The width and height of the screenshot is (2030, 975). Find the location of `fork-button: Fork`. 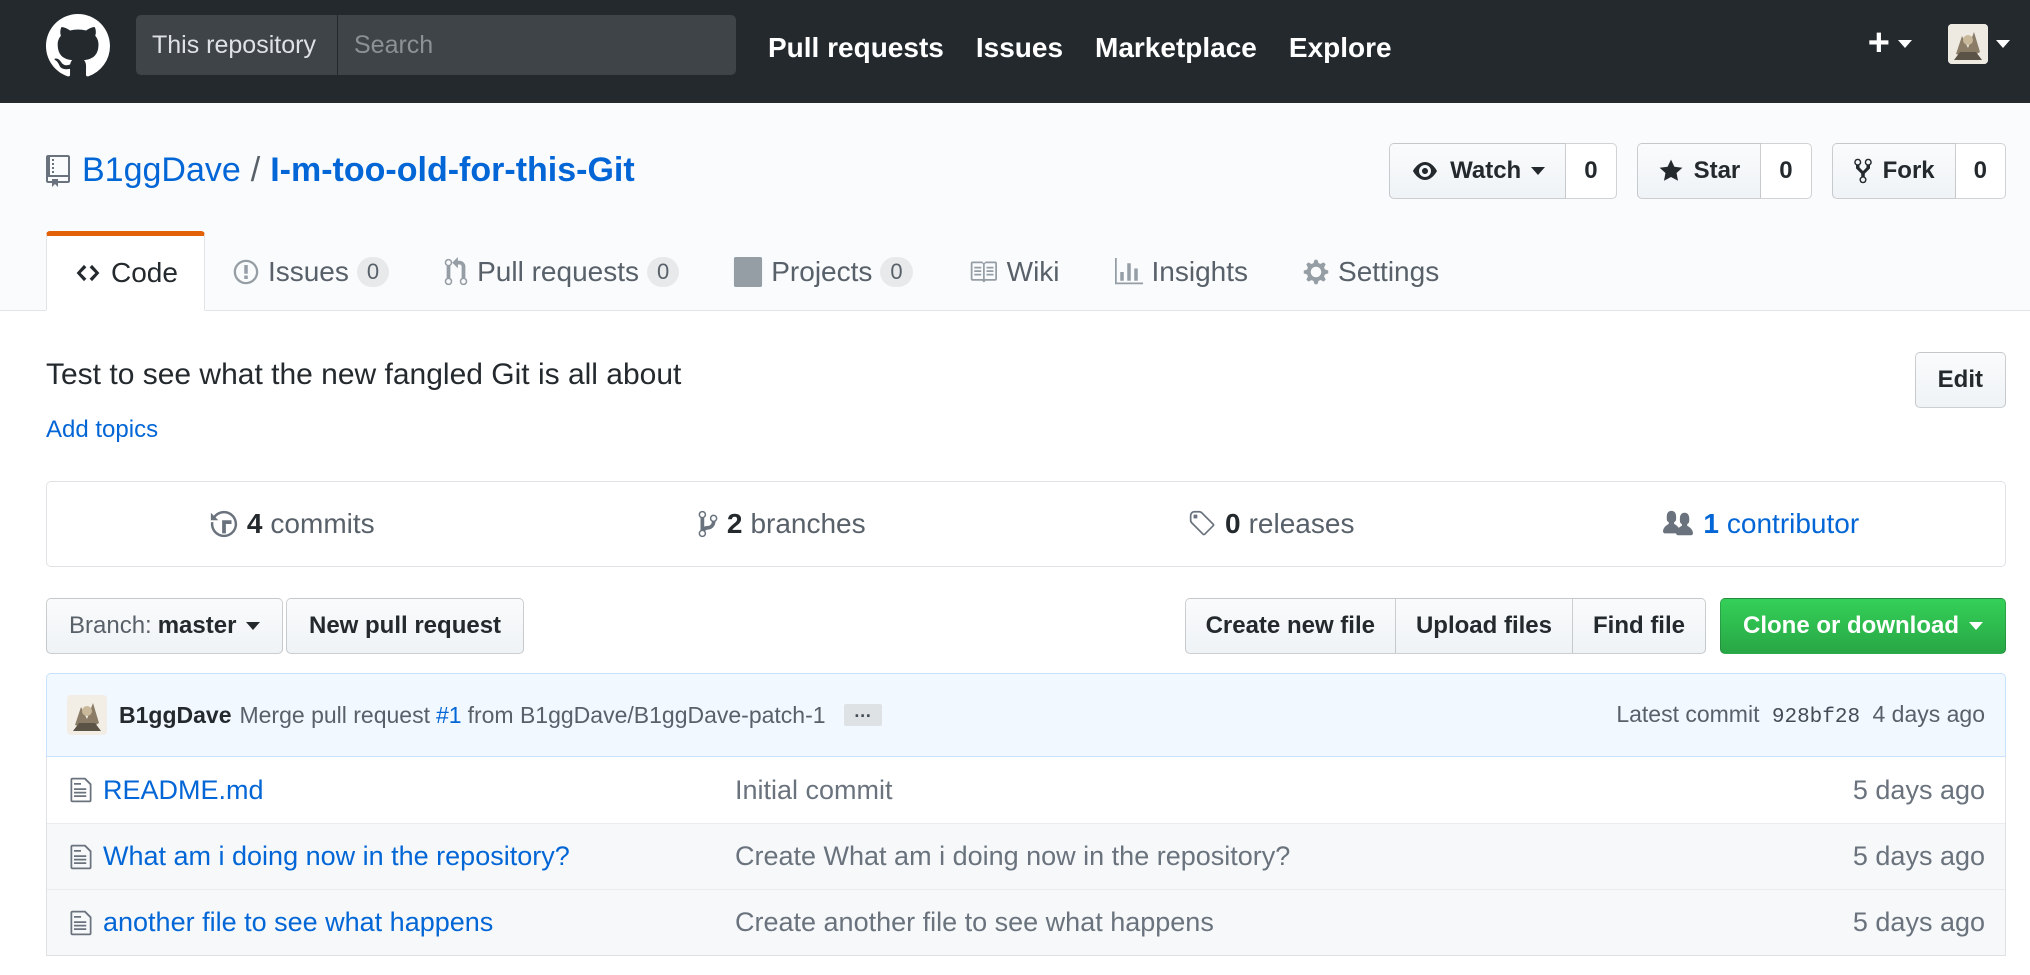

fork-button: Fork is located at coordinates (1893, 171).